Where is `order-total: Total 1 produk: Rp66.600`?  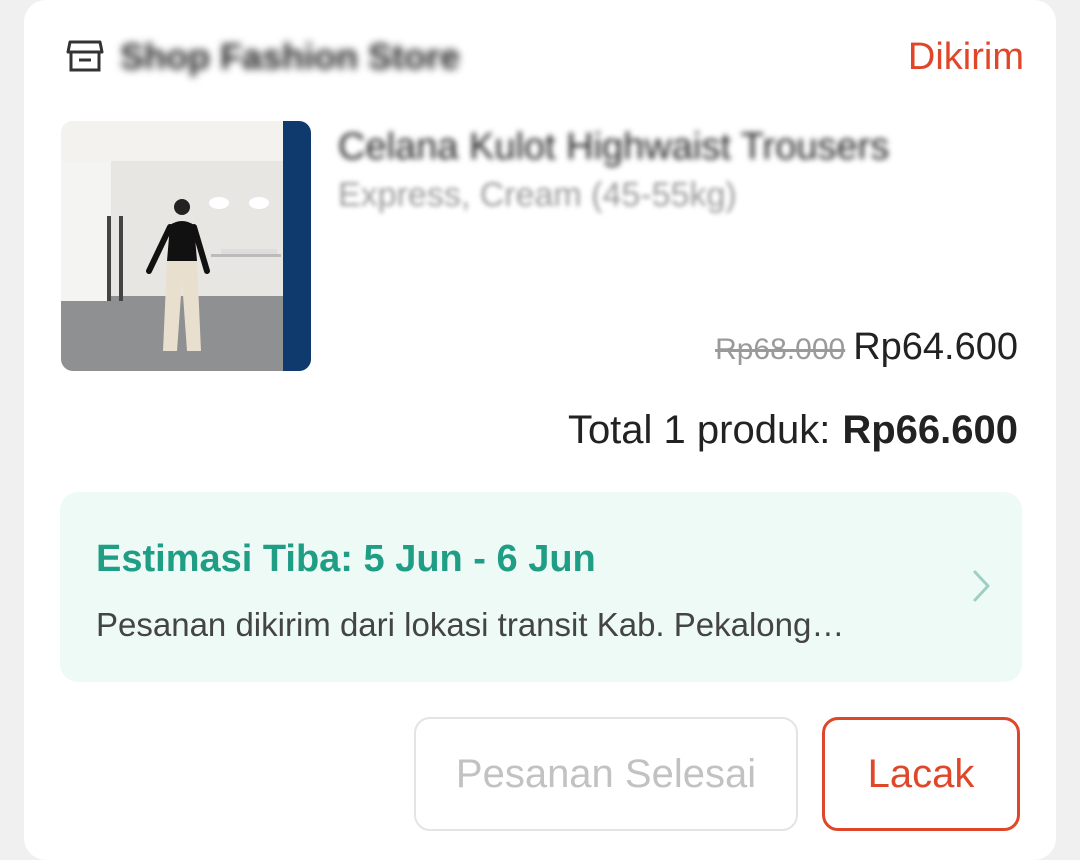
order-total: Total 1 produk: Rp66.600 is located at coordinates (793, 433).